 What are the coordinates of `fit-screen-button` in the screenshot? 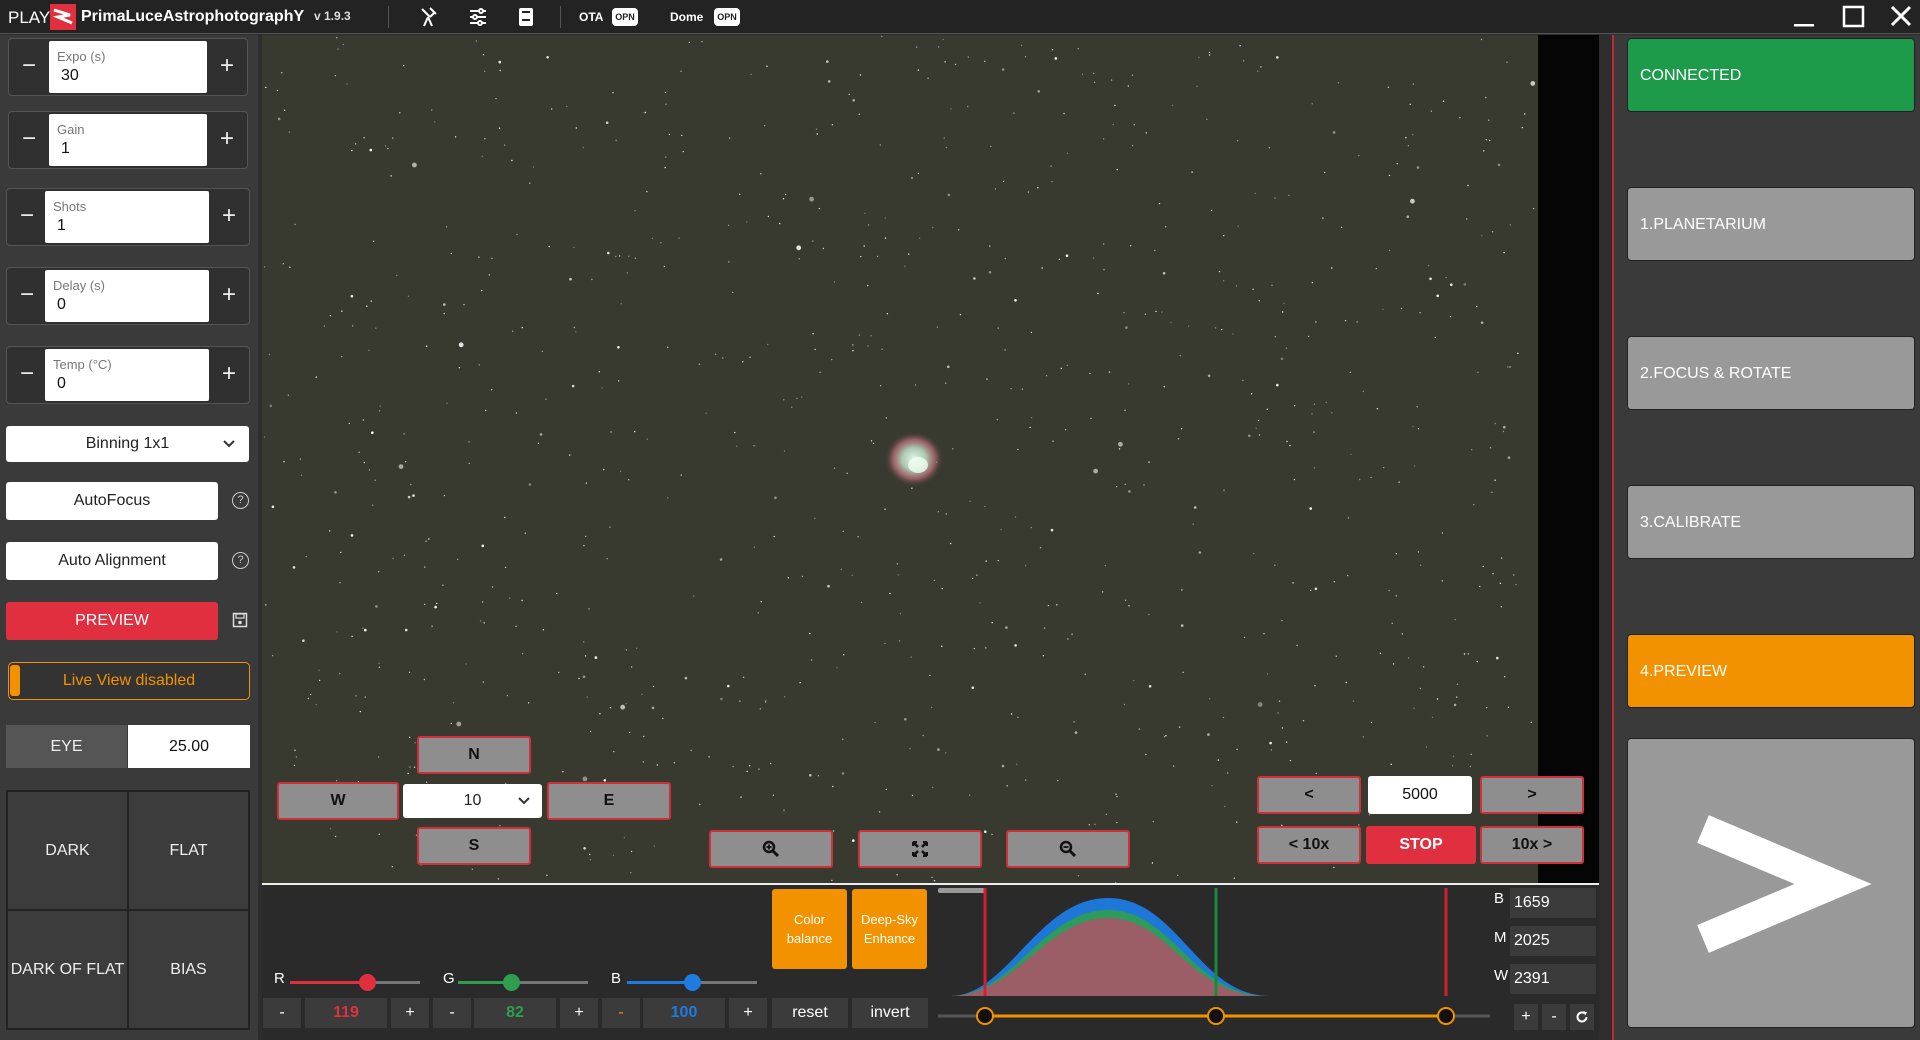 It's located at (920, 849).